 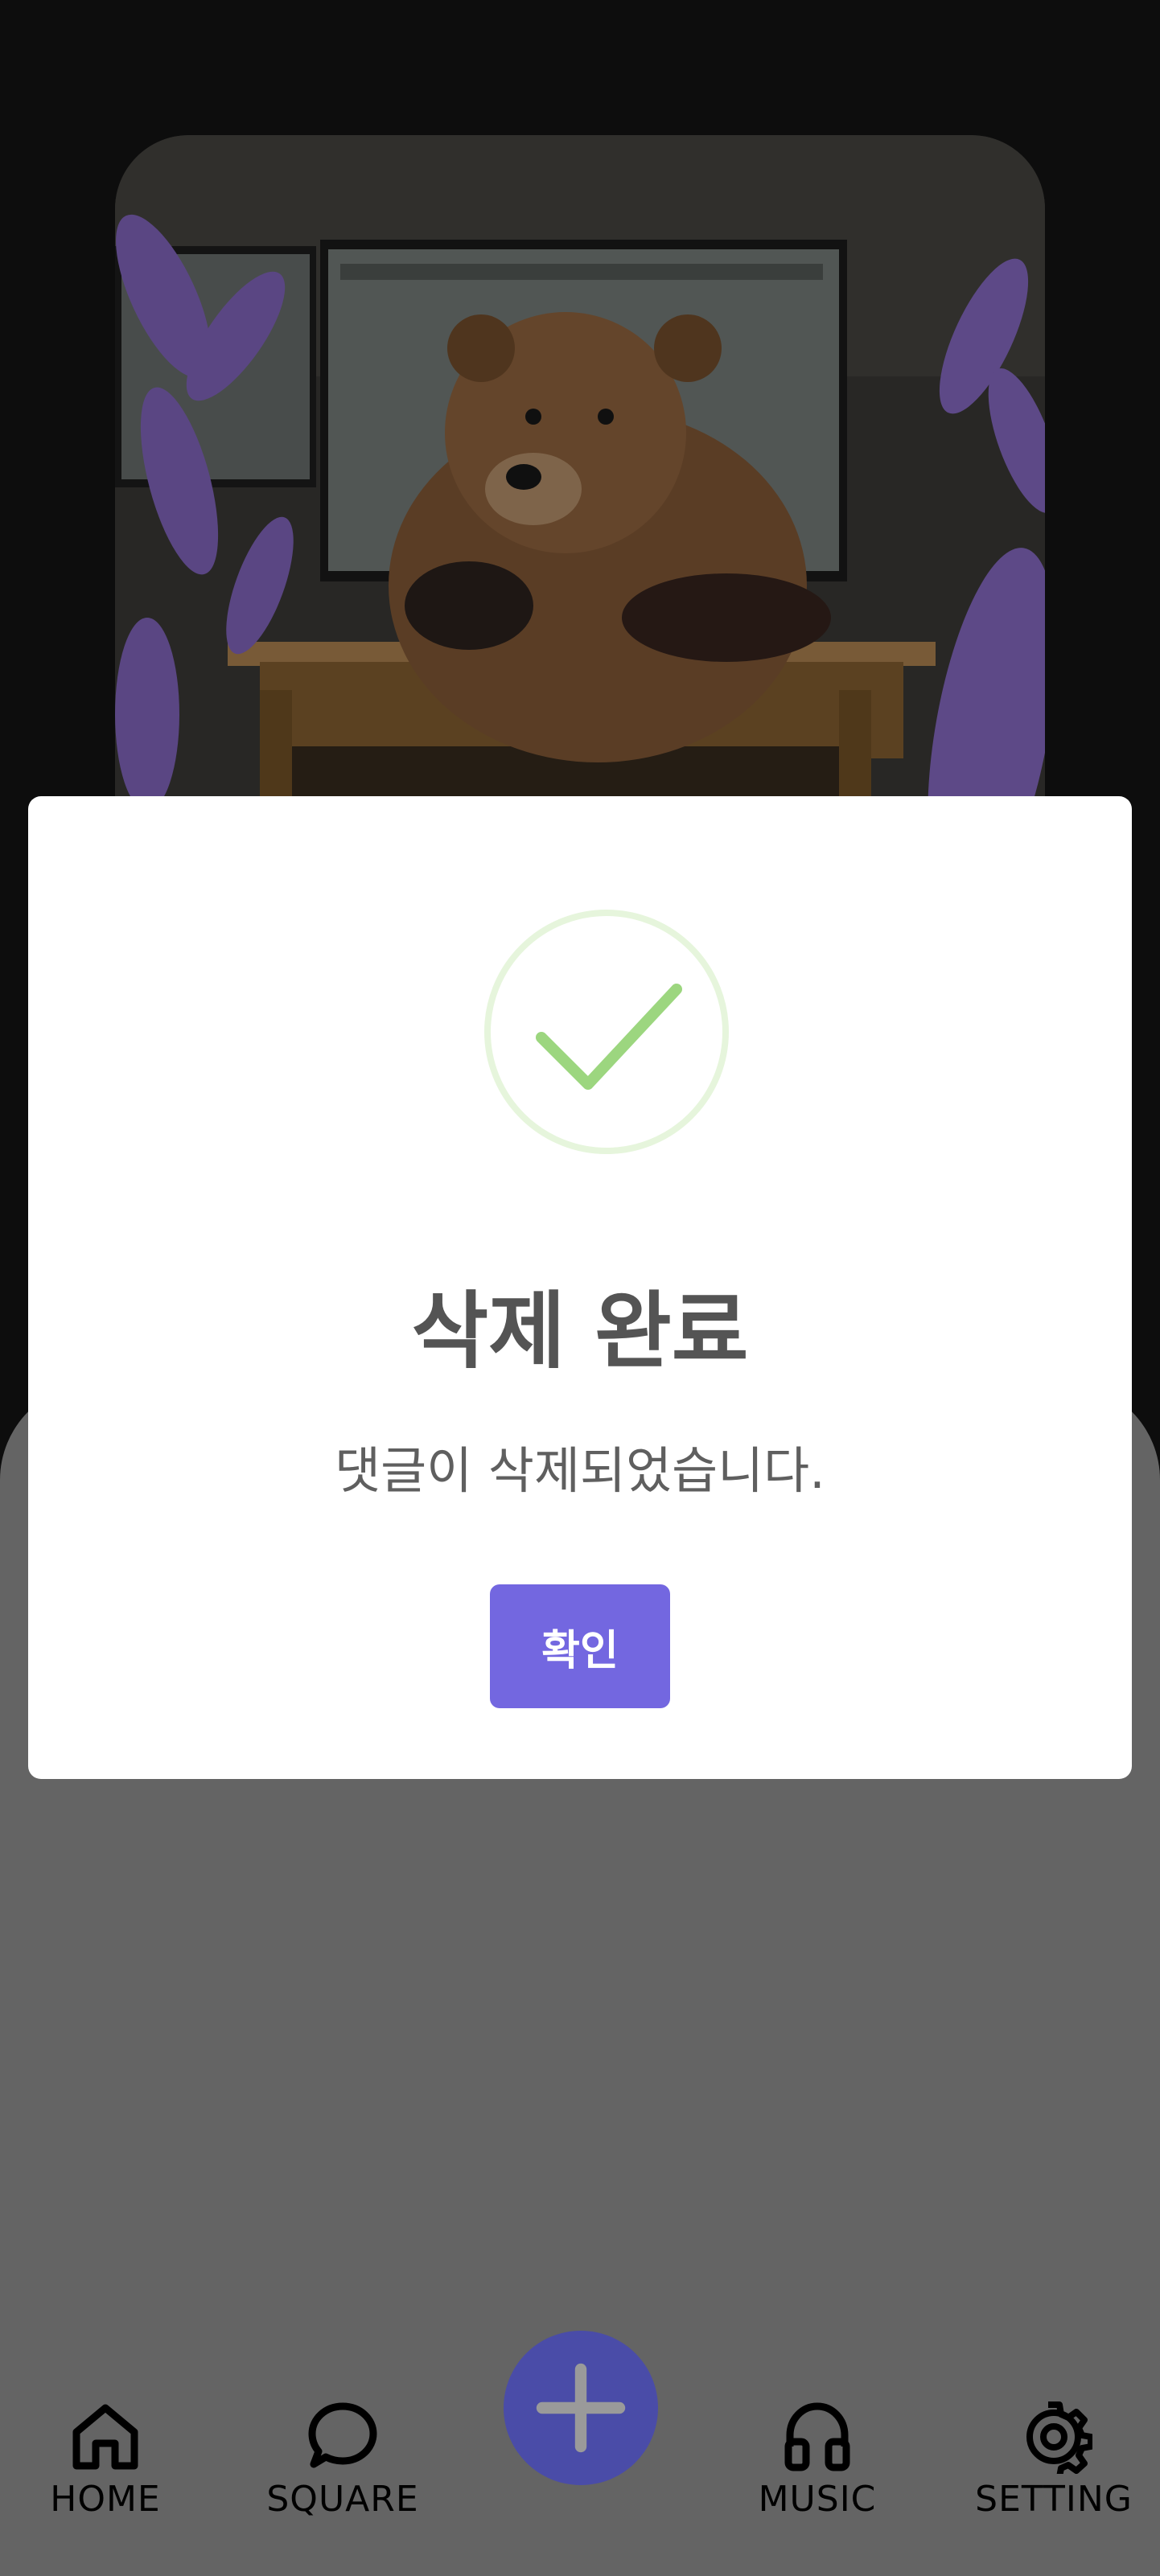 I want to click on gear-icon, so click(x=1059, y=2437).